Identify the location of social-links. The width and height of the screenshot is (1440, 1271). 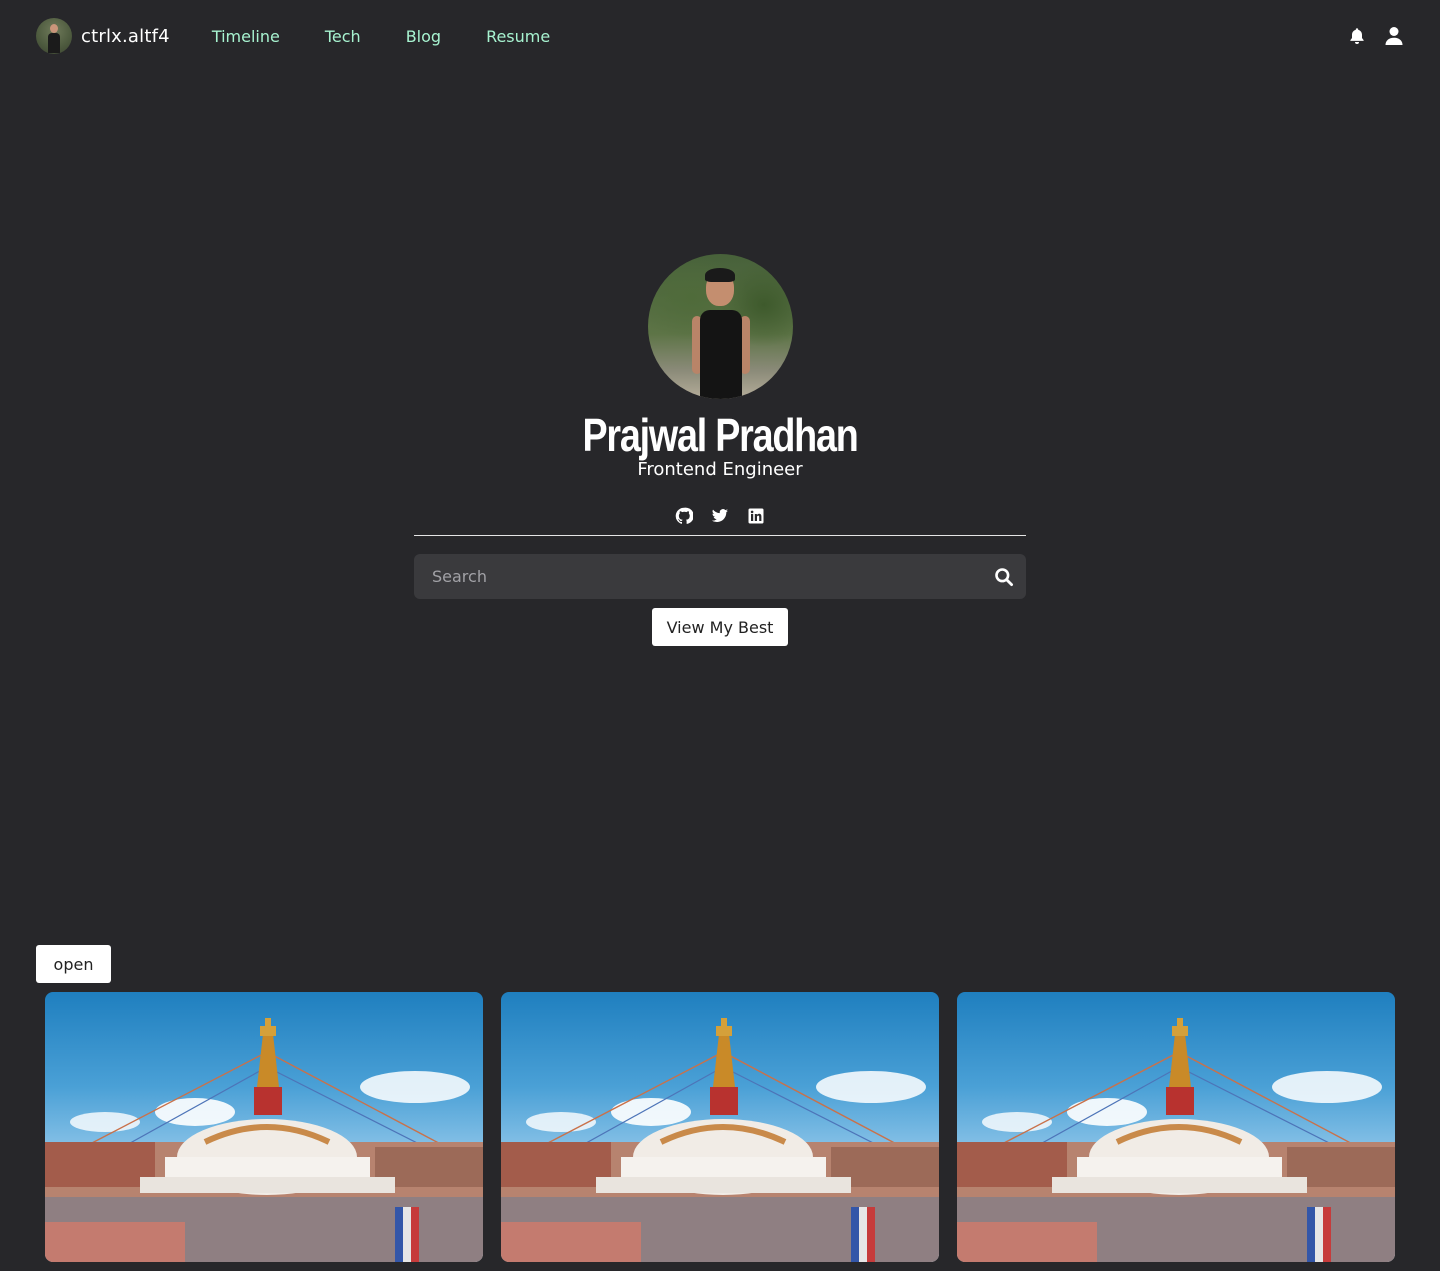
(720, 517).